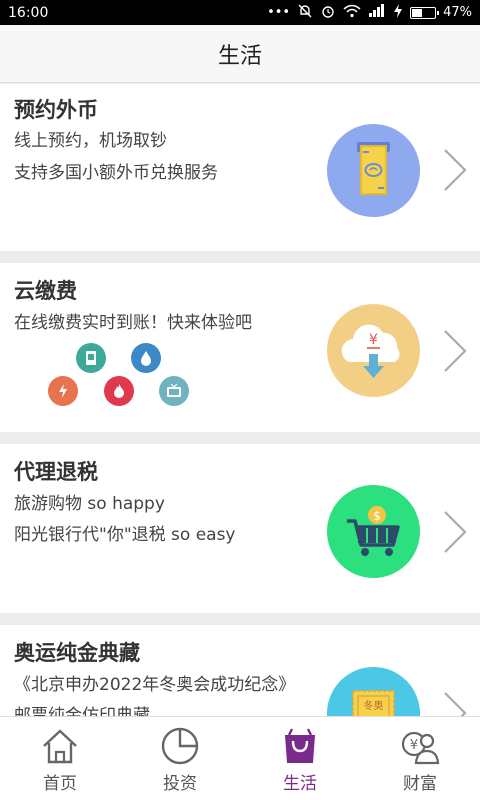  Describe the element at coordinates (133, 323) in the screenshot. I see `card-subtitle: 在线缴费实时到账！快来体验吧` at that location.